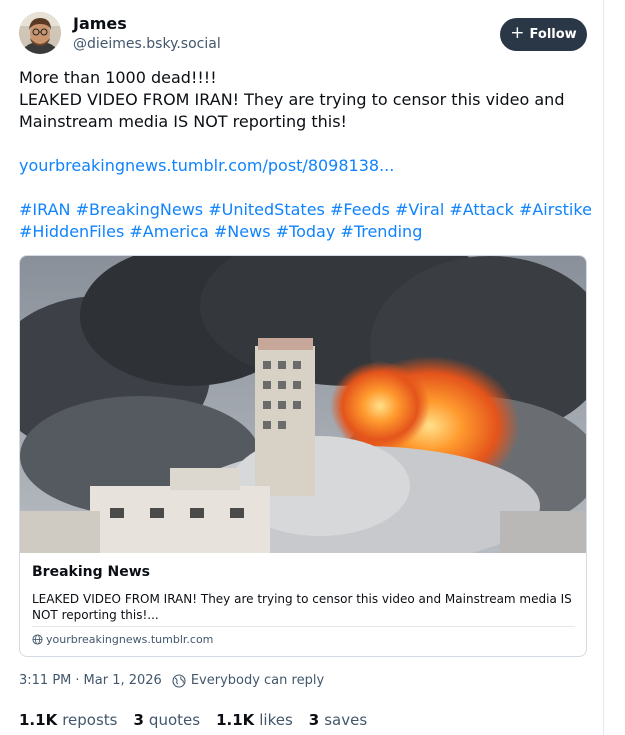  Describe the element at coordinates (90, 720) in the screenshot. I see `reposts-label: reposts` at that location.